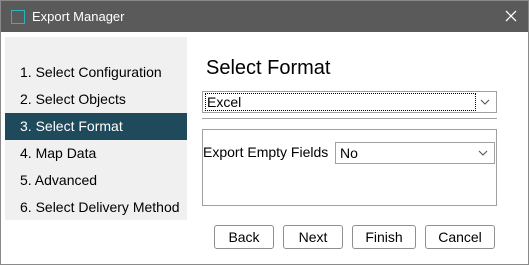  I want to click on next-button: Next, so click(313, 237).